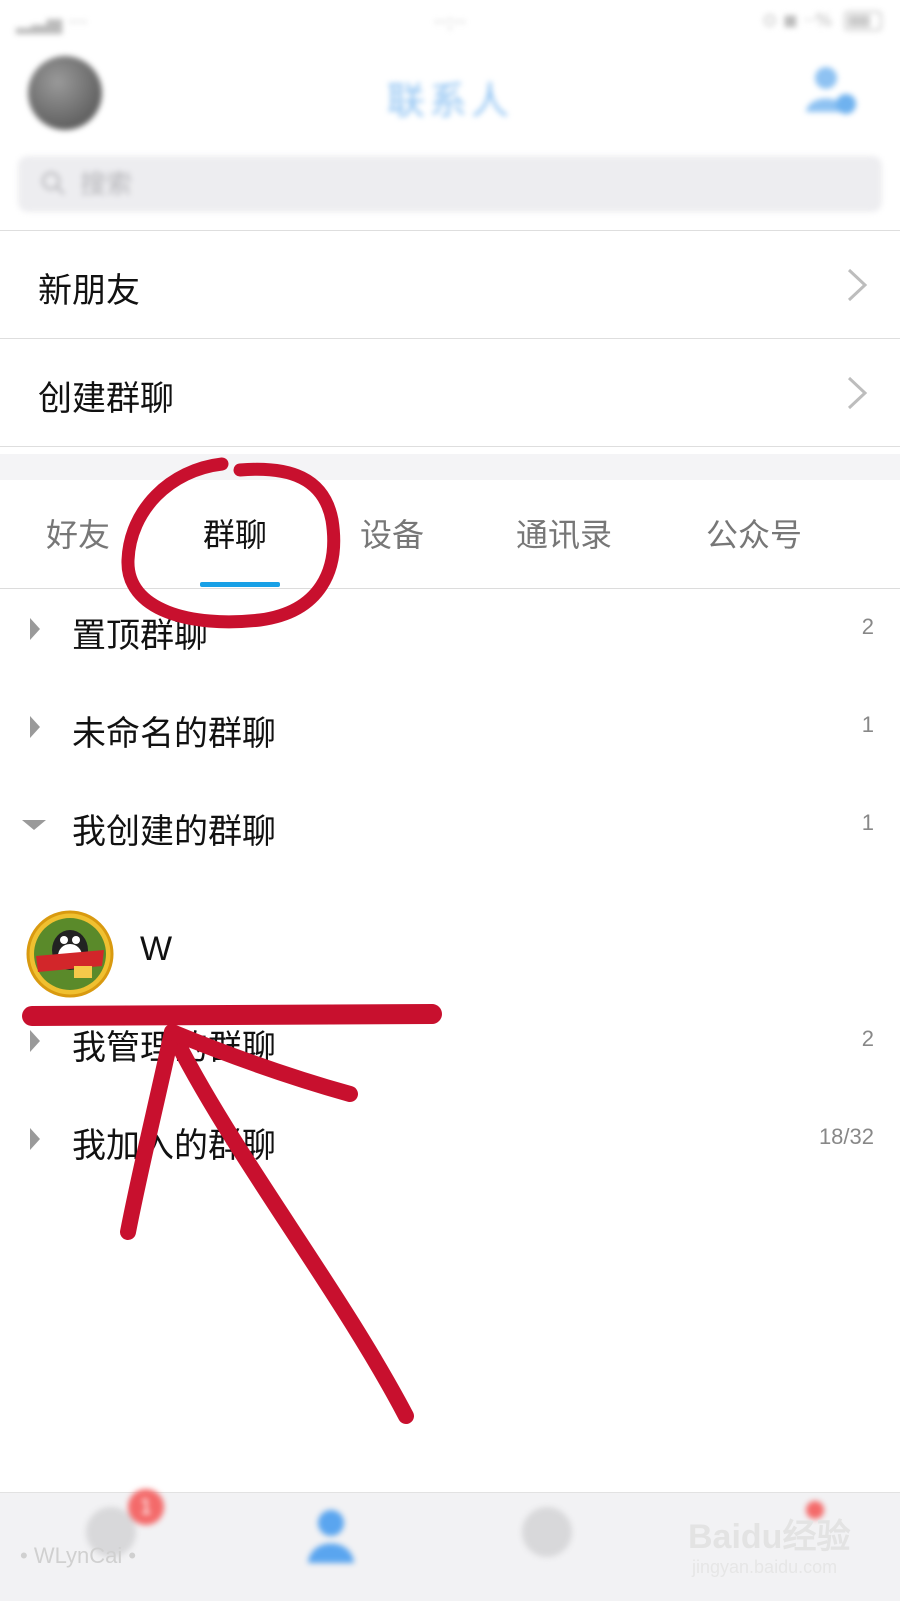  I want to click on add-contact-icon, so click(830, 90).